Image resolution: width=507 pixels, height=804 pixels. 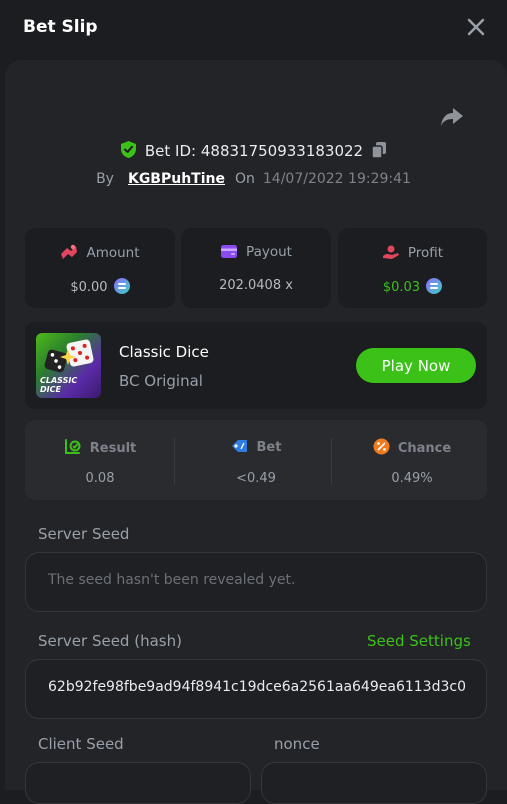 What do you see at coordinates (412, 478) in the screenshot?
I see `chance-value: 0.49%` at bounding box center [412, 478].